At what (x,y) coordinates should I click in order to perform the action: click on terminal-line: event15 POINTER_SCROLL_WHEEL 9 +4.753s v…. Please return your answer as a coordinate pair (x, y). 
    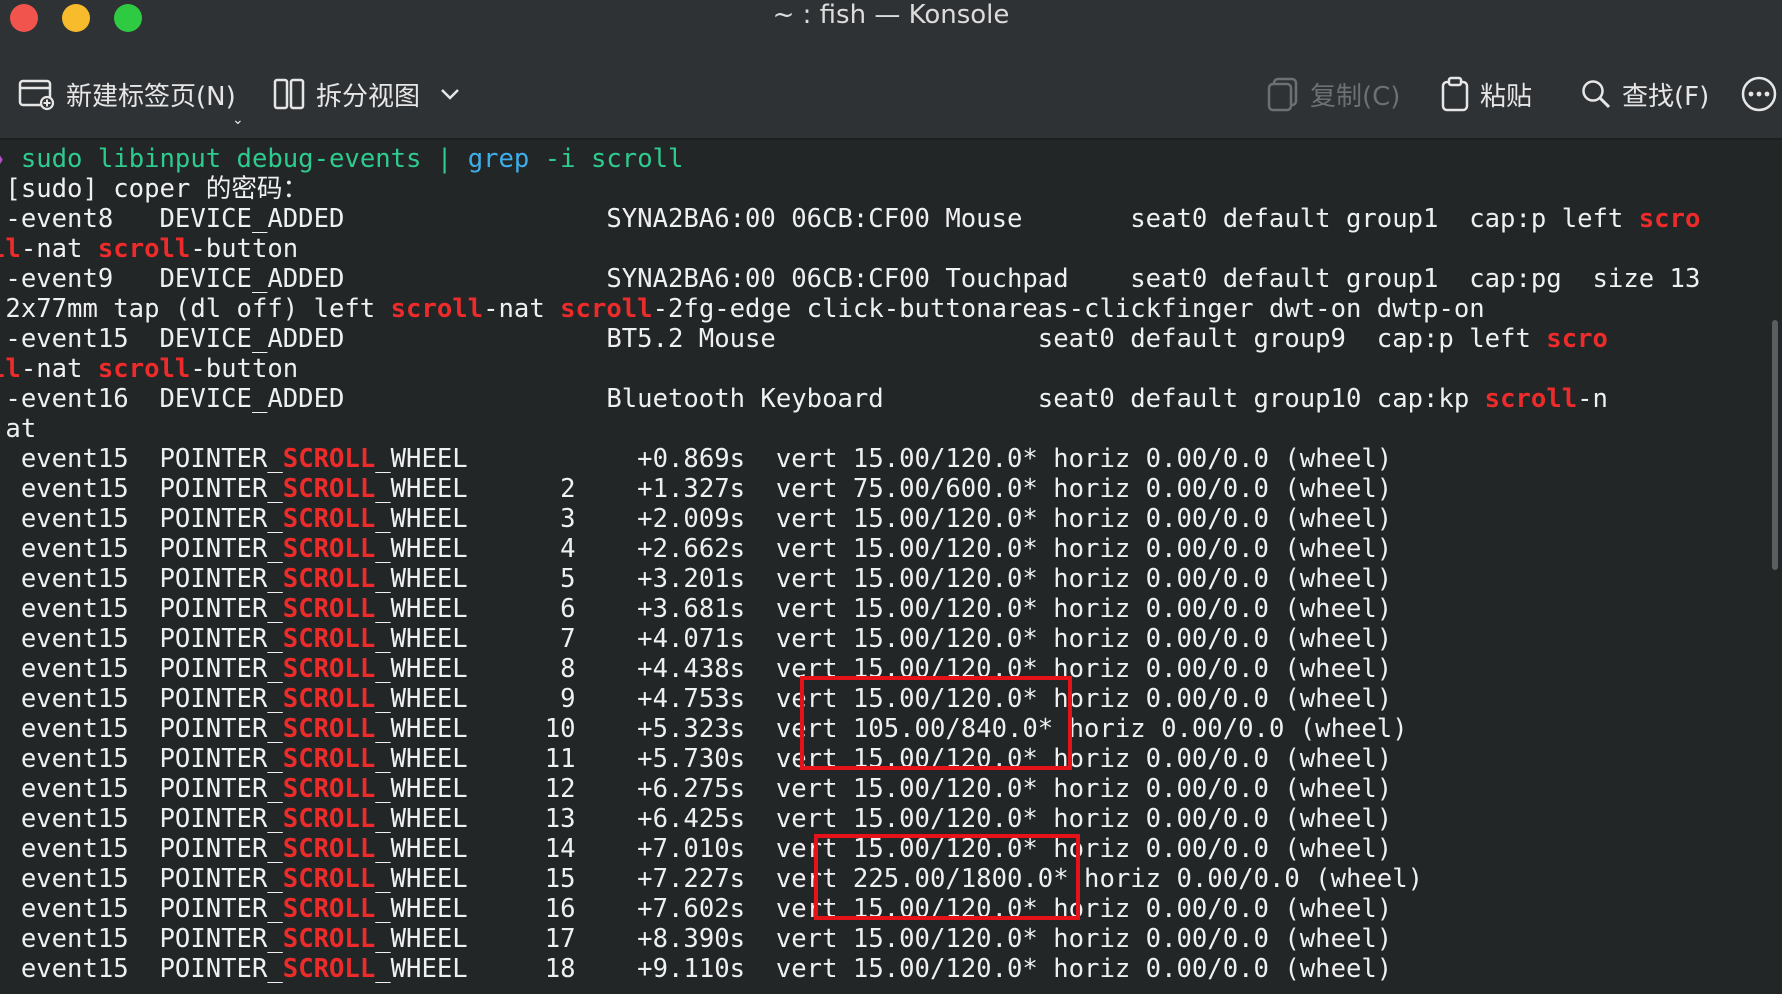
    Looking at the image, I should click on (696, 699).